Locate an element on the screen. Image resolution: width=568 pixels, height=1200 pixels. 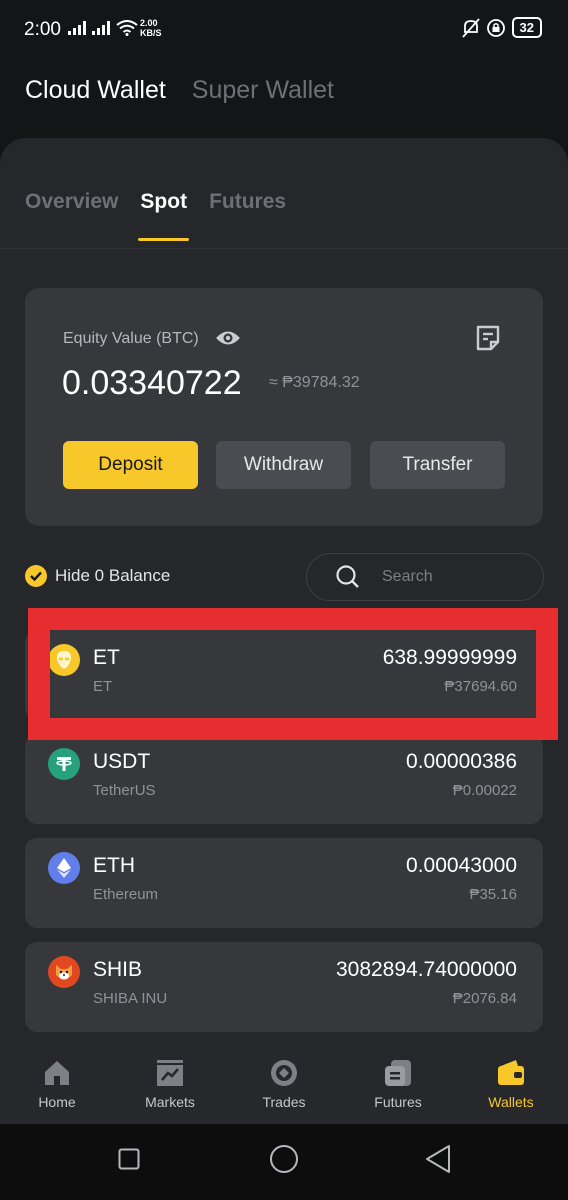
tether-icon is located at coordinates (64, 764).